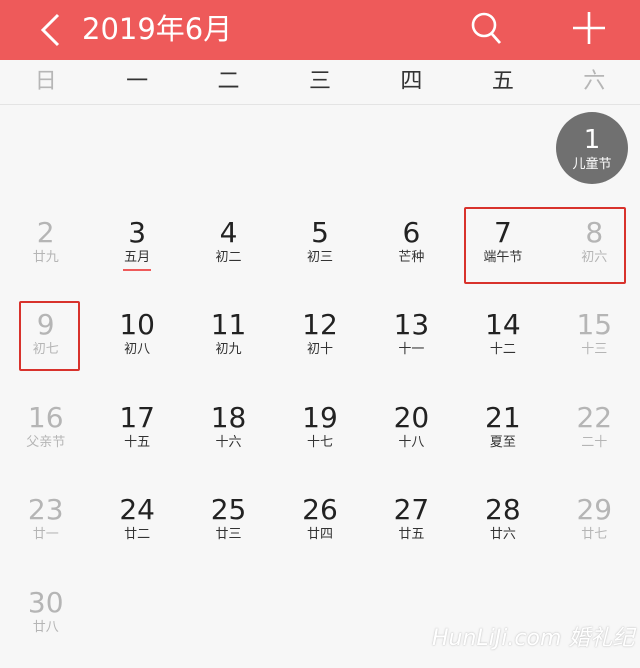  I want to click on day-cell-30: 30 廿八, so click(45, 617).